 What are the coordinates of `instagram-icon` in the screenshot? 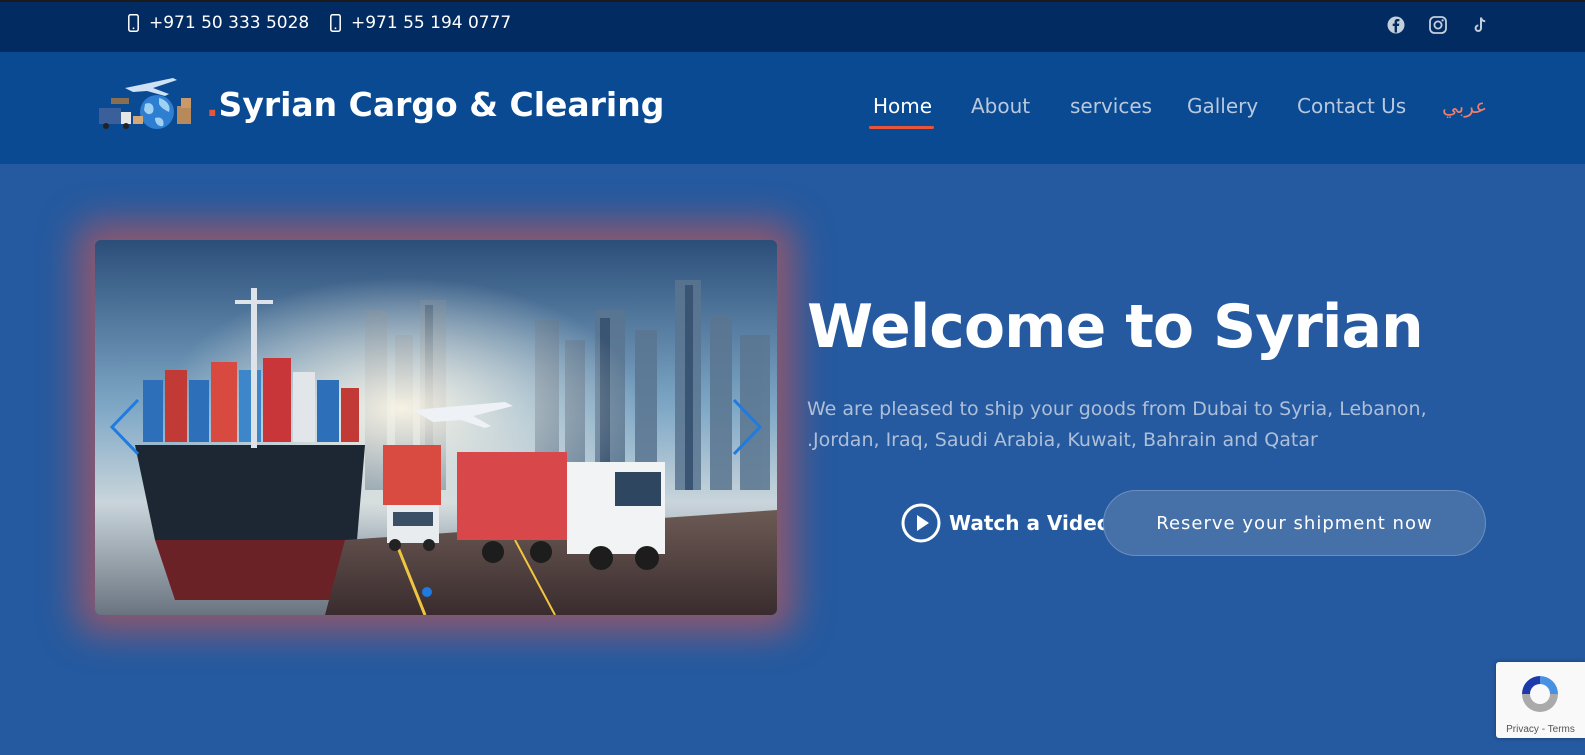 It's located at (1438, 25).